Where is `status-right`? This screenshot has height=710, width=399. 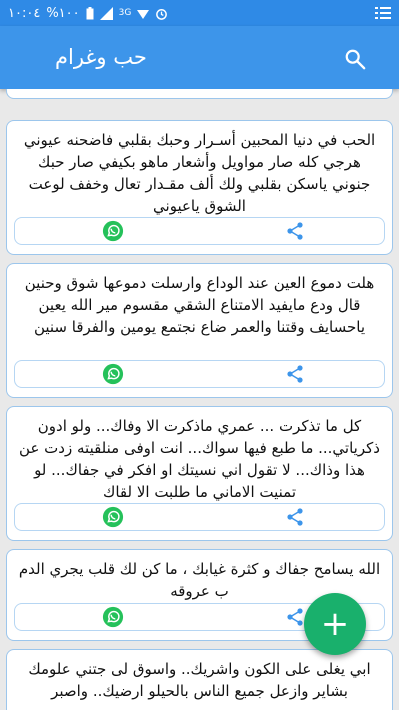 status-right is located at coordinates (383, 13).